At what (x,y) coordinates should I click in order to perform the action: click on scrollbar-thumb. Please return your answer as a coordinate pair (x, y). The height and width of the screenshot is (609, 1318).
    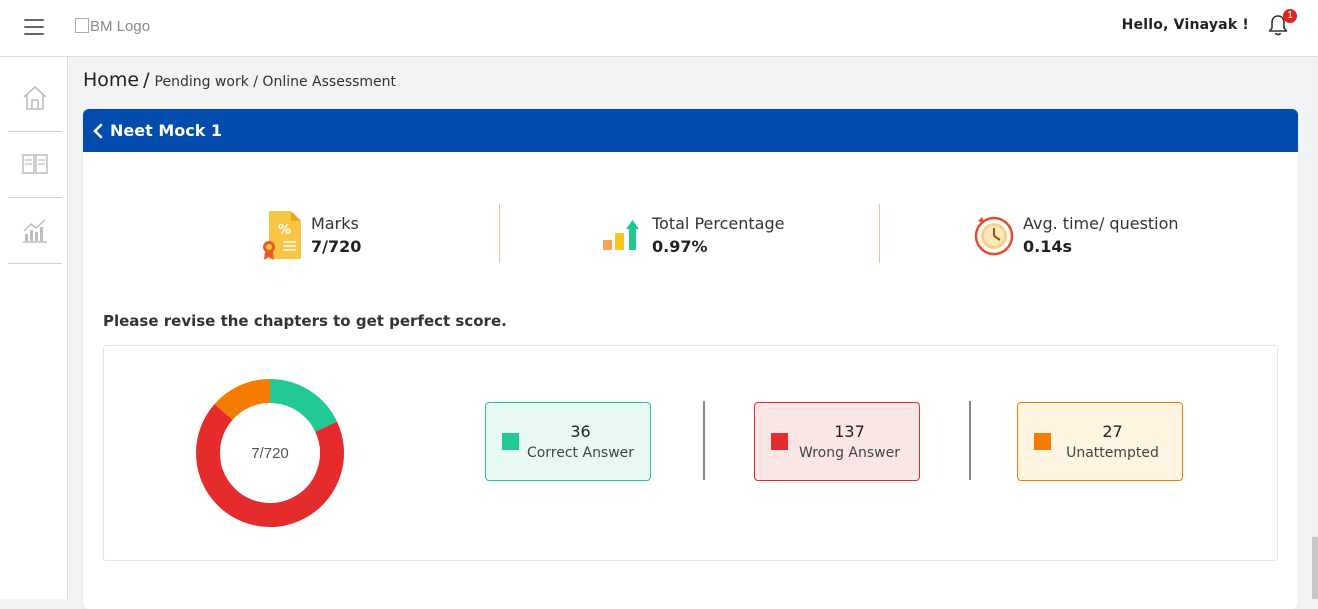
    Looking at the image, I should click on (1315, 568).